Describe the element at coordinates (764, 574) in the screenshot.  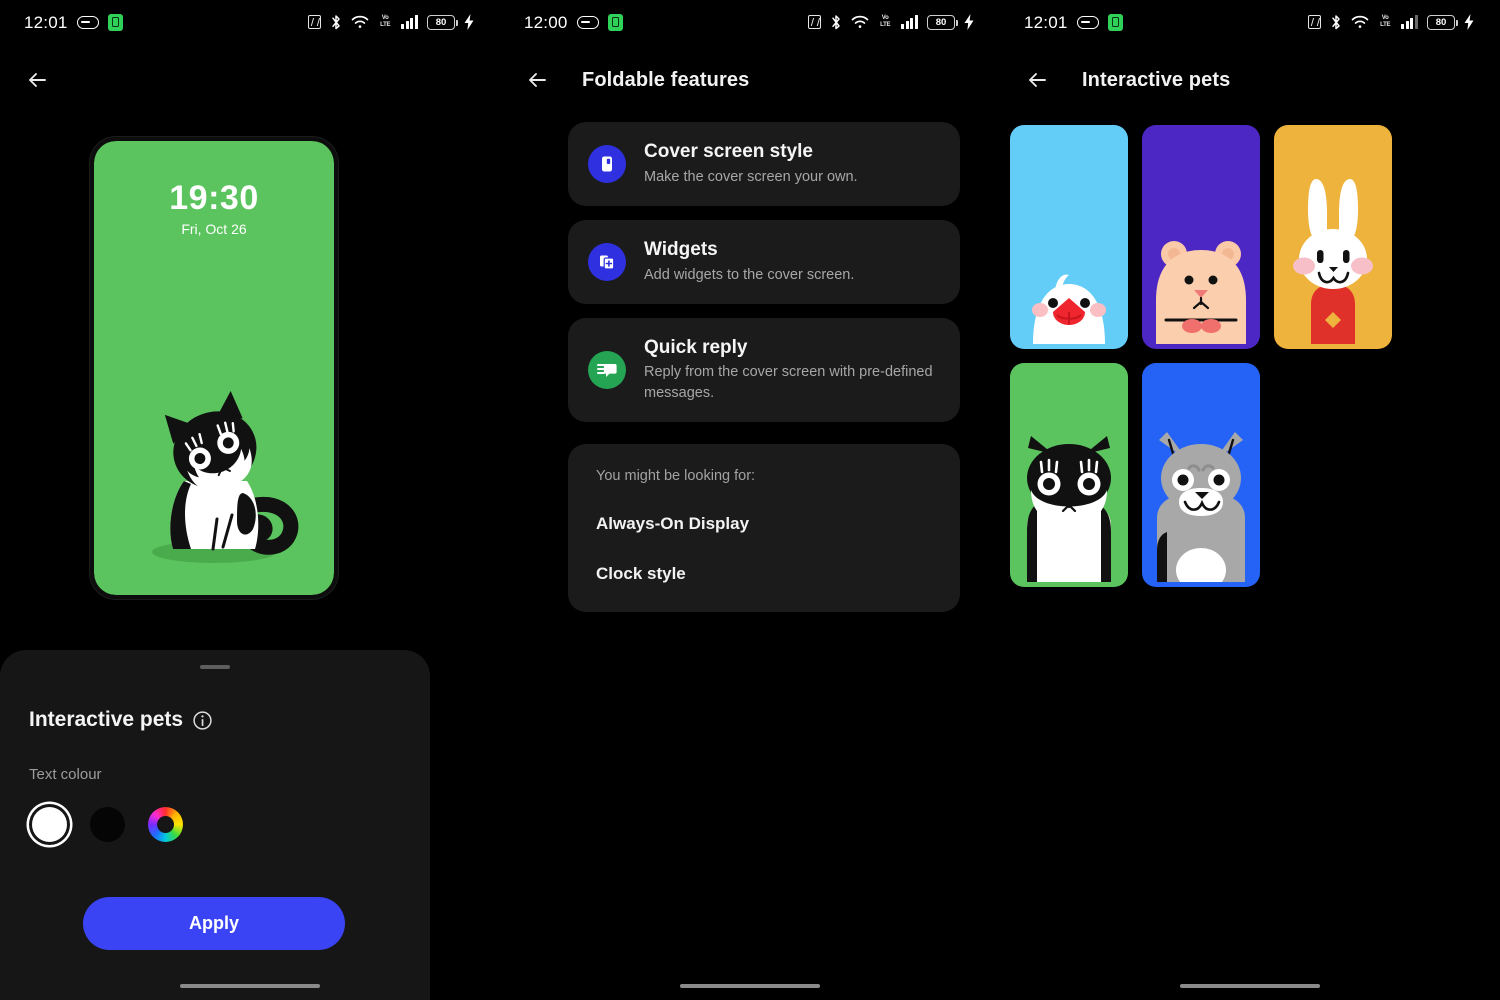
I see `suggestion-clock-style: Clock style` at that location.